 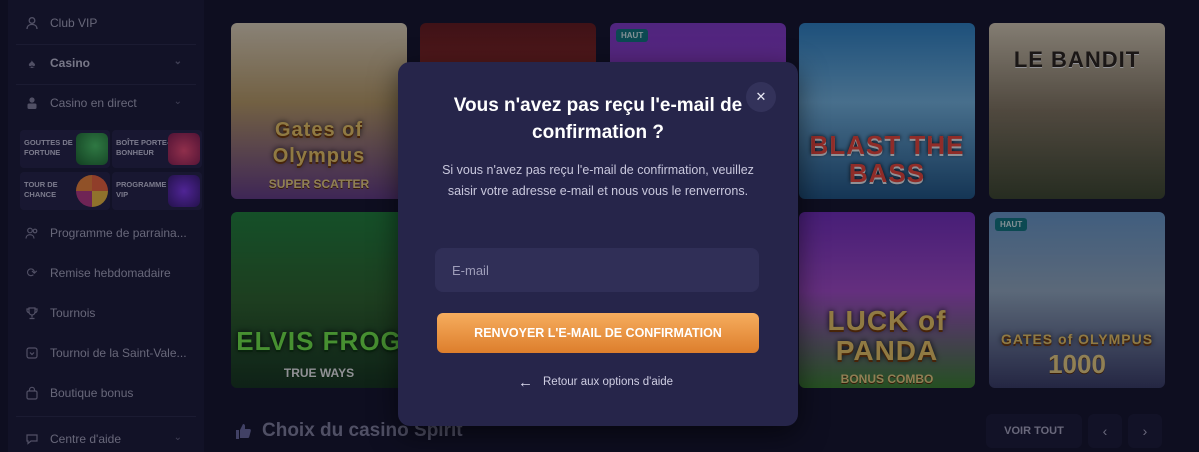 I want to click on arrow-left-icon: ←, so click(x=525, y=382).